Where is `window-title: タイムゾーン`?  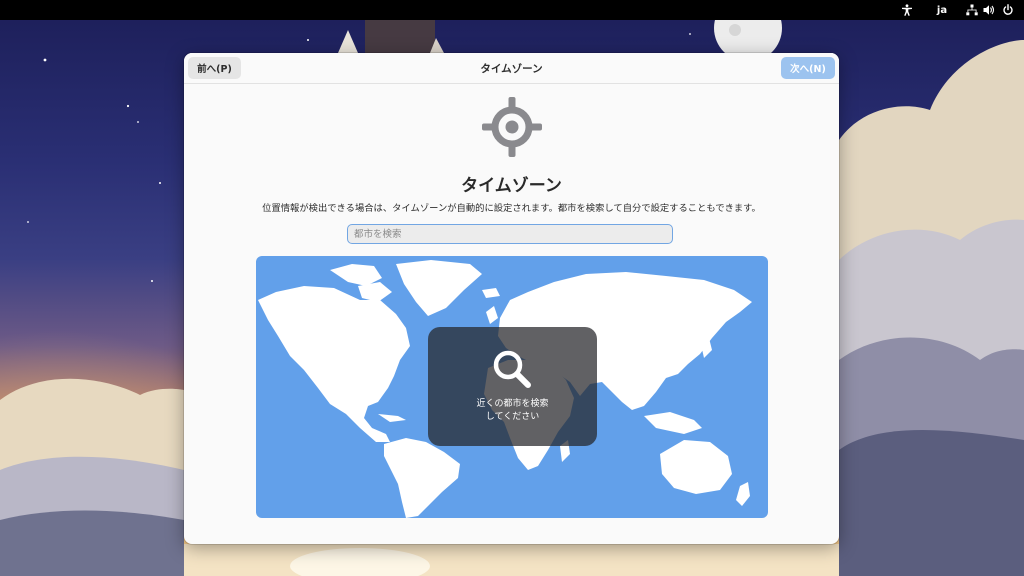
window-title: タイムゾーン is located at coordinates (511, 68).